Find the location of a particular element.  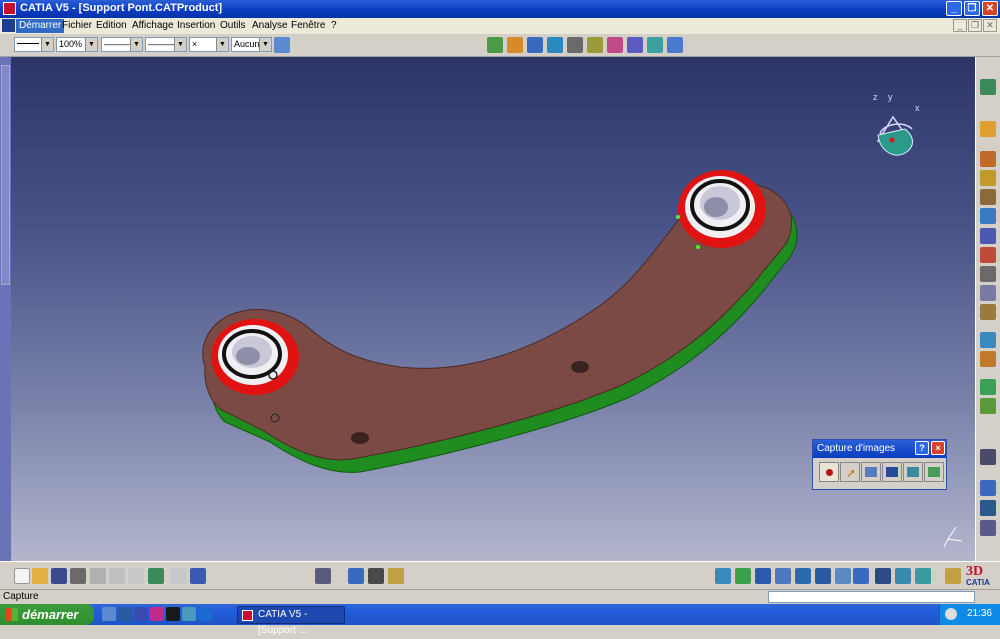

replace-component-icon is located at coordinates (988, 236).